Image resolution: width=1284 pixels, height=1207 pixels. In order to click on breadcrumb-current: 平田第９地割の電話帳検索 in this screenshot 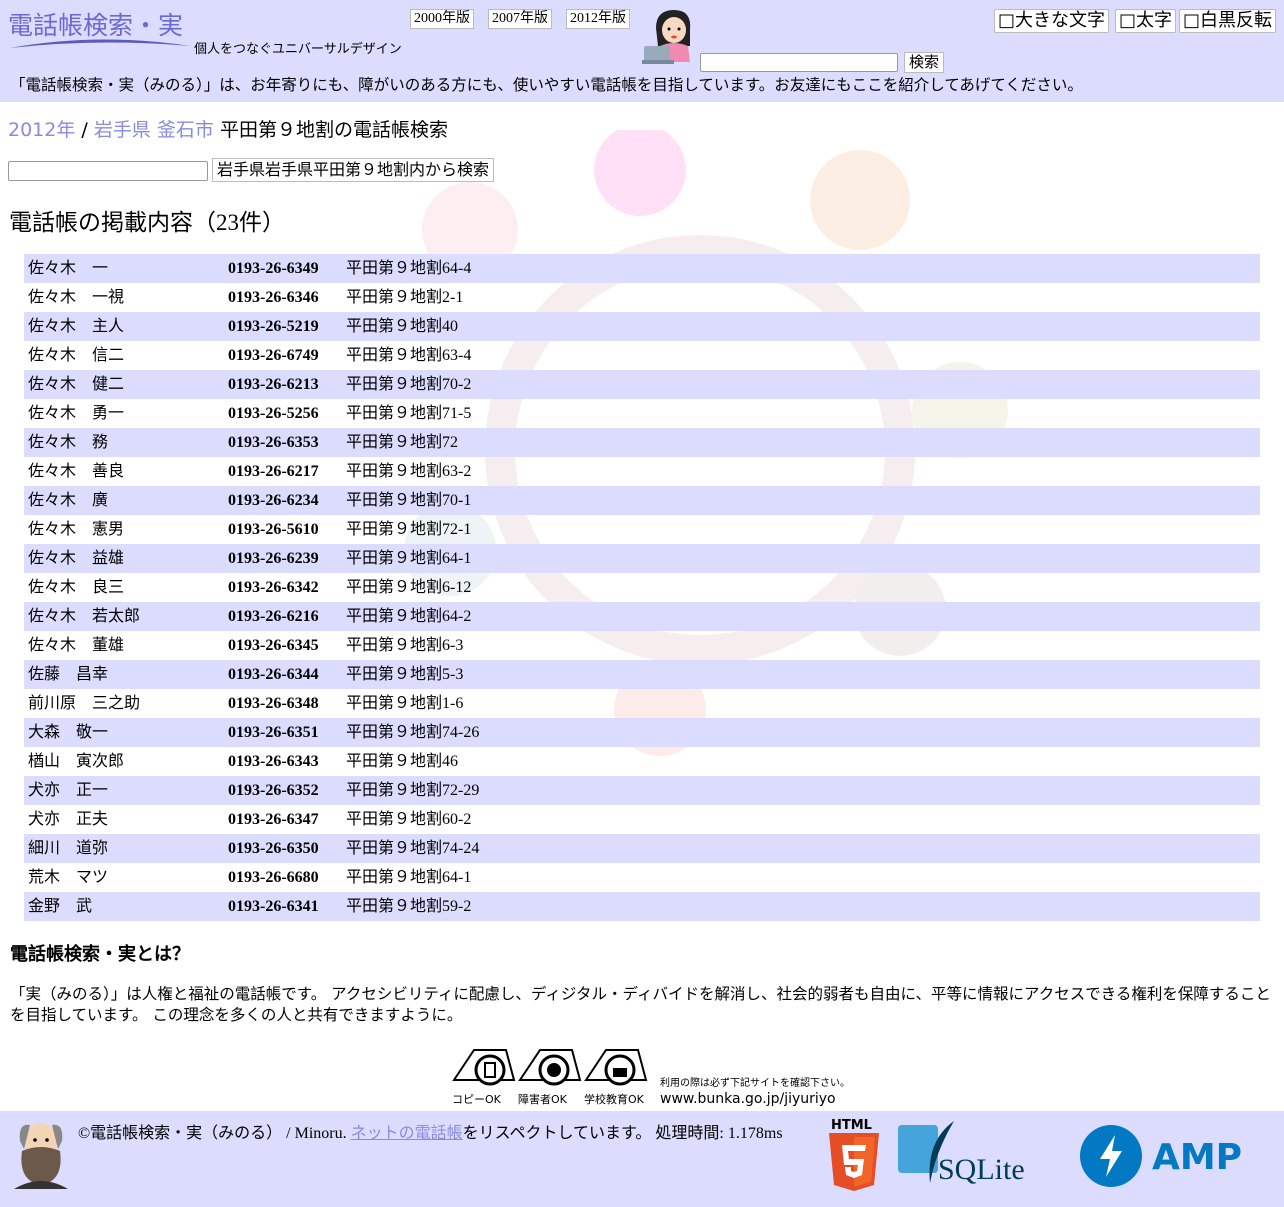, I will do `click(330, 130)`.